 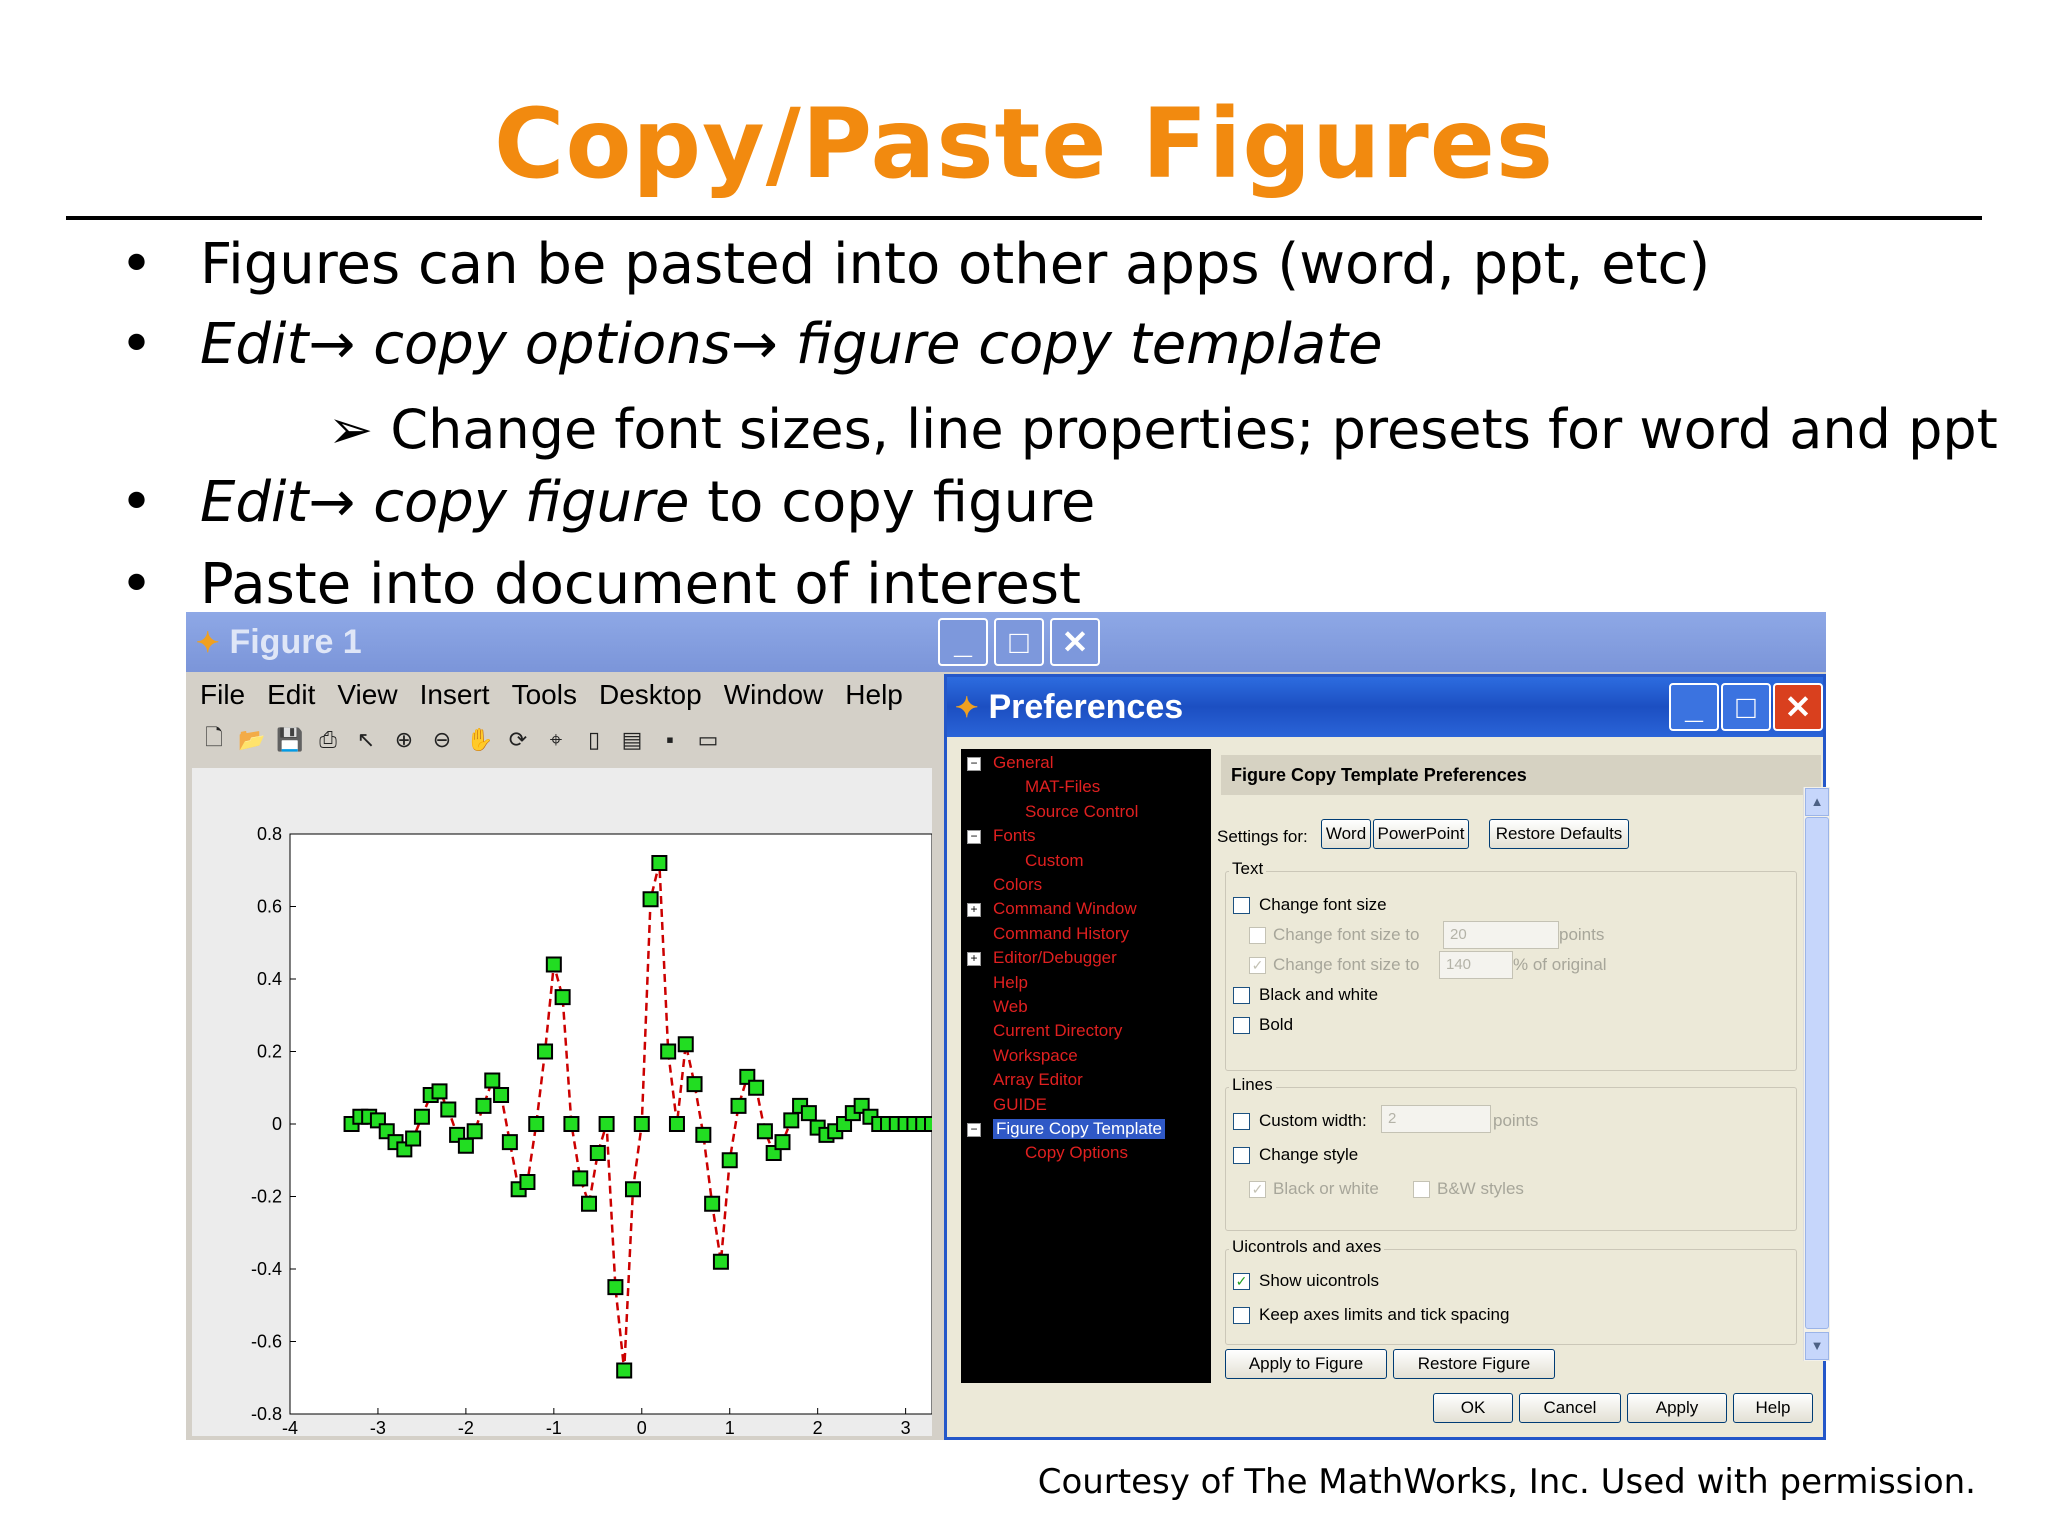 What do you see at coordinates (1081, 812) in the screenshot?
I see `tree-item: Source Control` at bounding box center [1081, 812].